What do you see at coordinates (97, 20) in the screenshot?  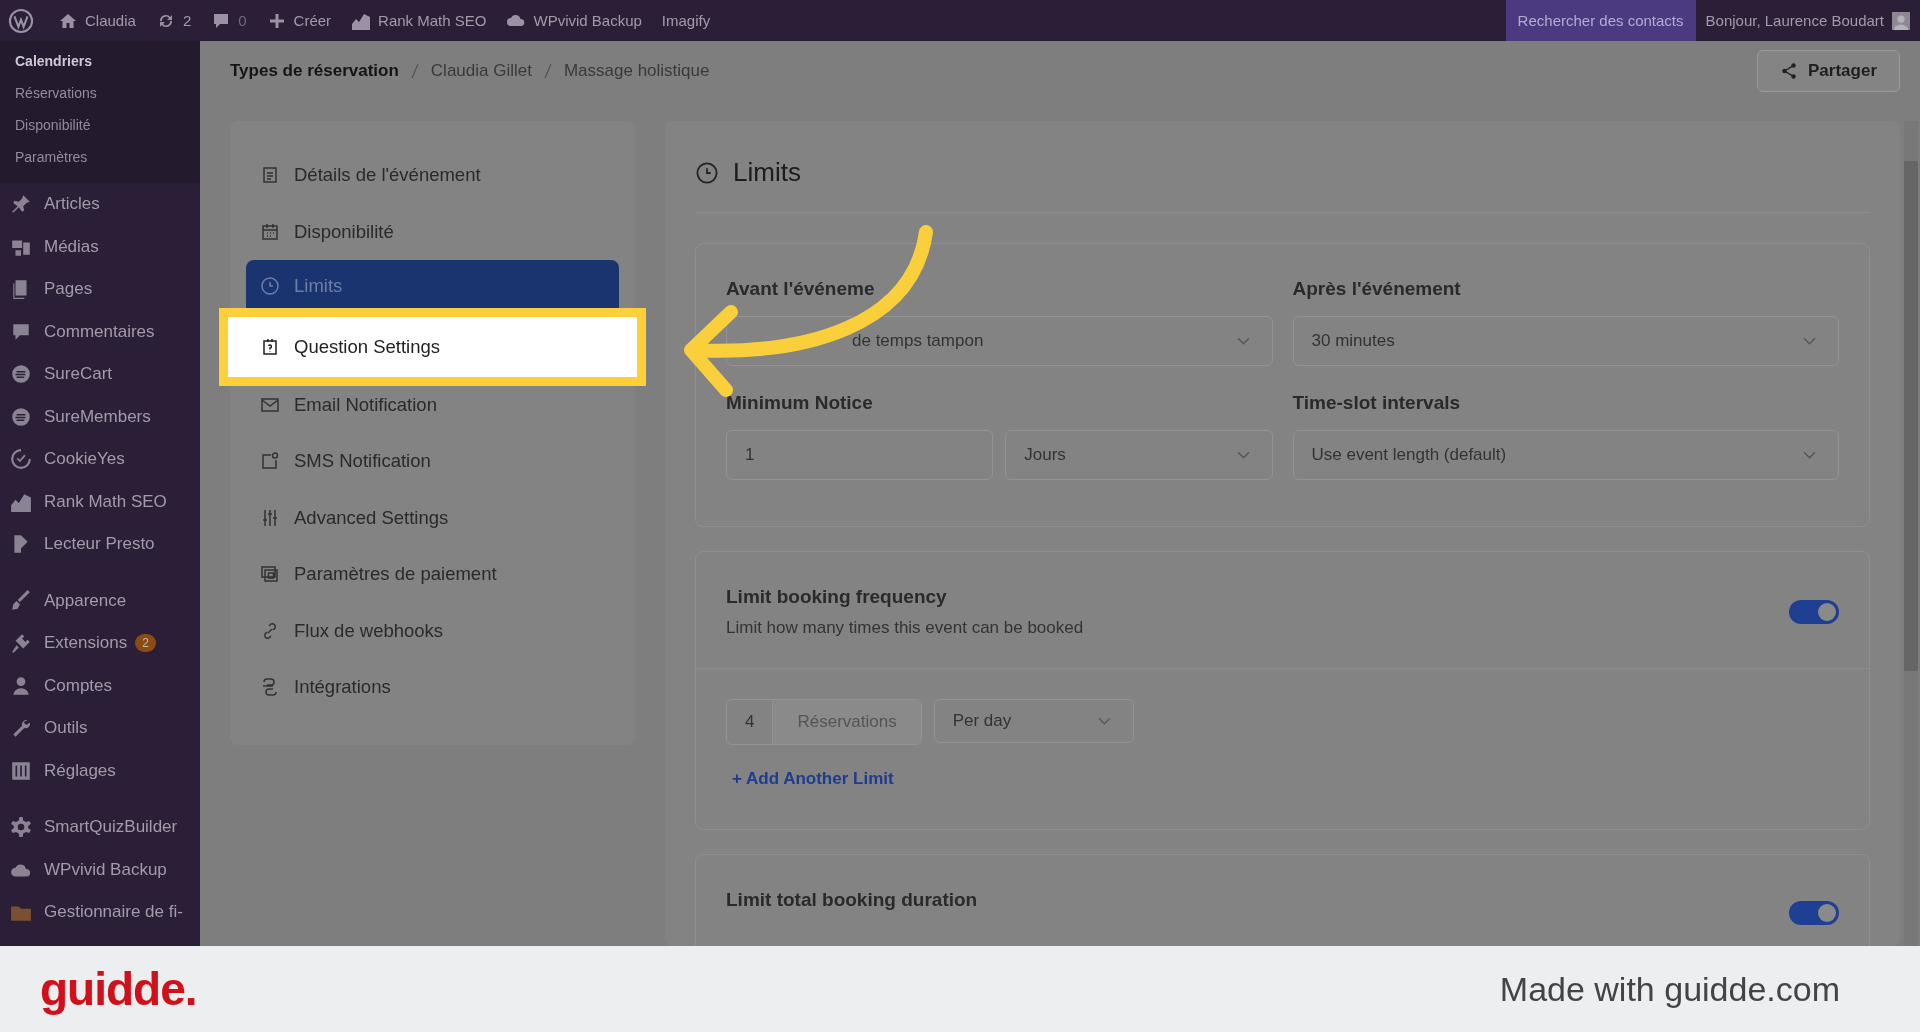 I see `site-link: Claudia` at bounding box center [97, 20].